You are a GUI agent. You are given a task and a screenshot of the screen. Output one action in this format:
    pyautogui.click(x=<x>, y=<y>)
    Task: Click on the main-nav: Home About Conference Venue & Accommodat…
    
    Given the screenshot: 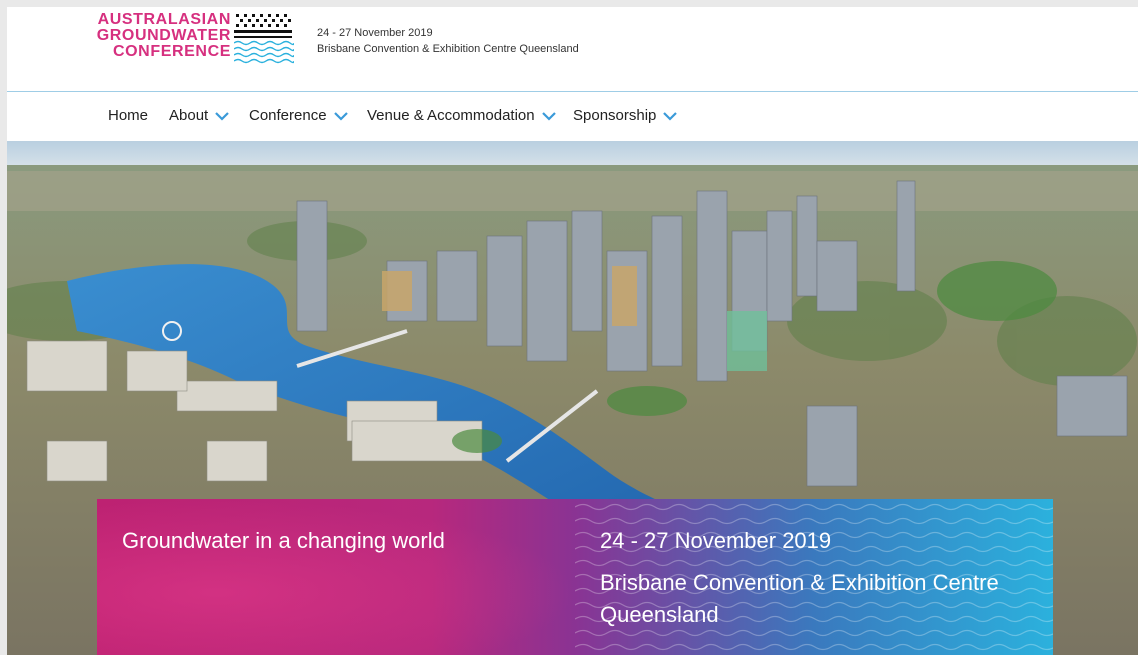 What is the action you would take?
    pyautogui.click(x=572, y=116)
    